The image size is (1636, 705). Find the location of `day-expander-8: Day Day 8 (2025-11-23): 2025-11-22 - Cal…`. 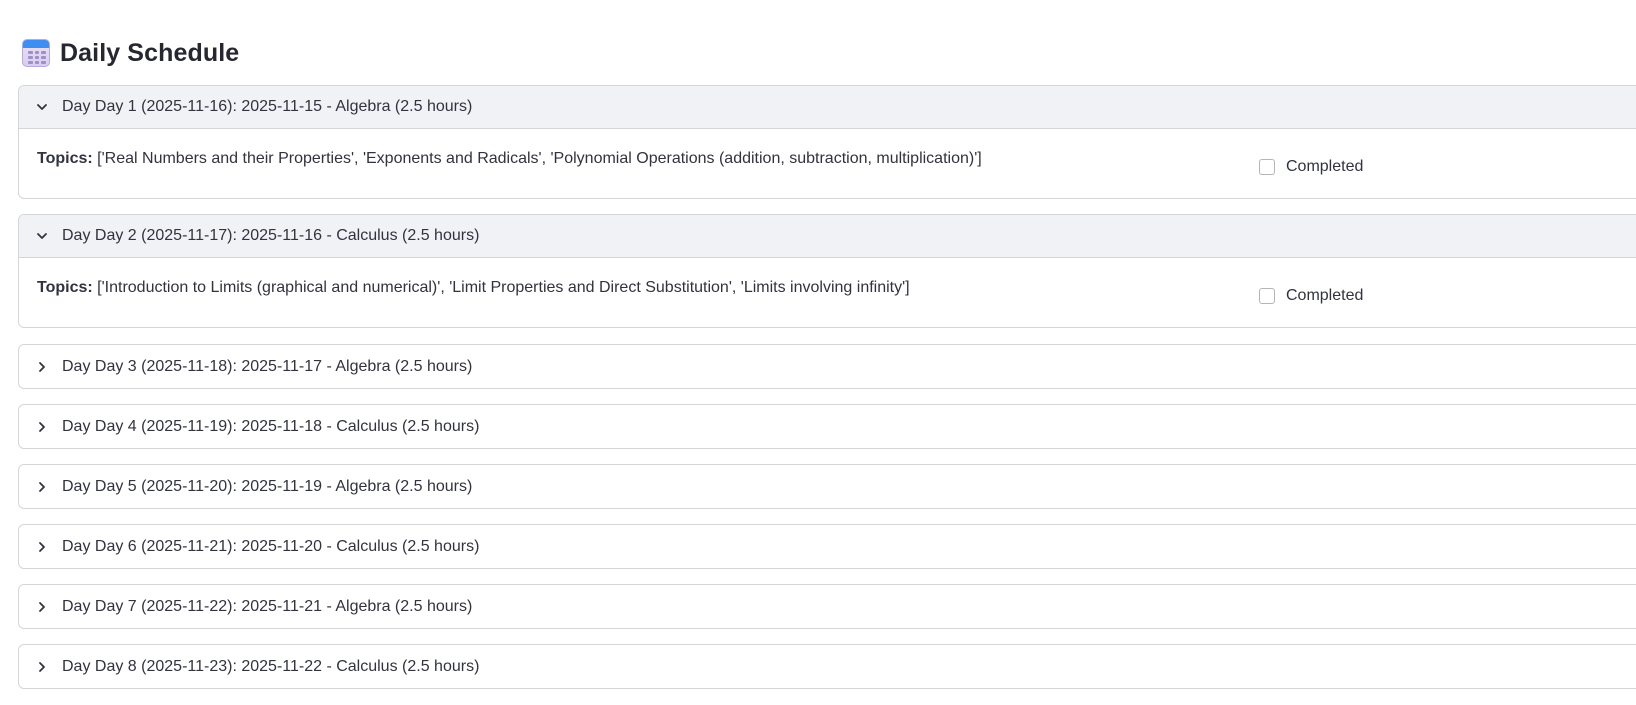

day-expander-8: Day Day 8 (2025-11-23): 2025-11-22 - Cal… is located at coordinates (827, 666).